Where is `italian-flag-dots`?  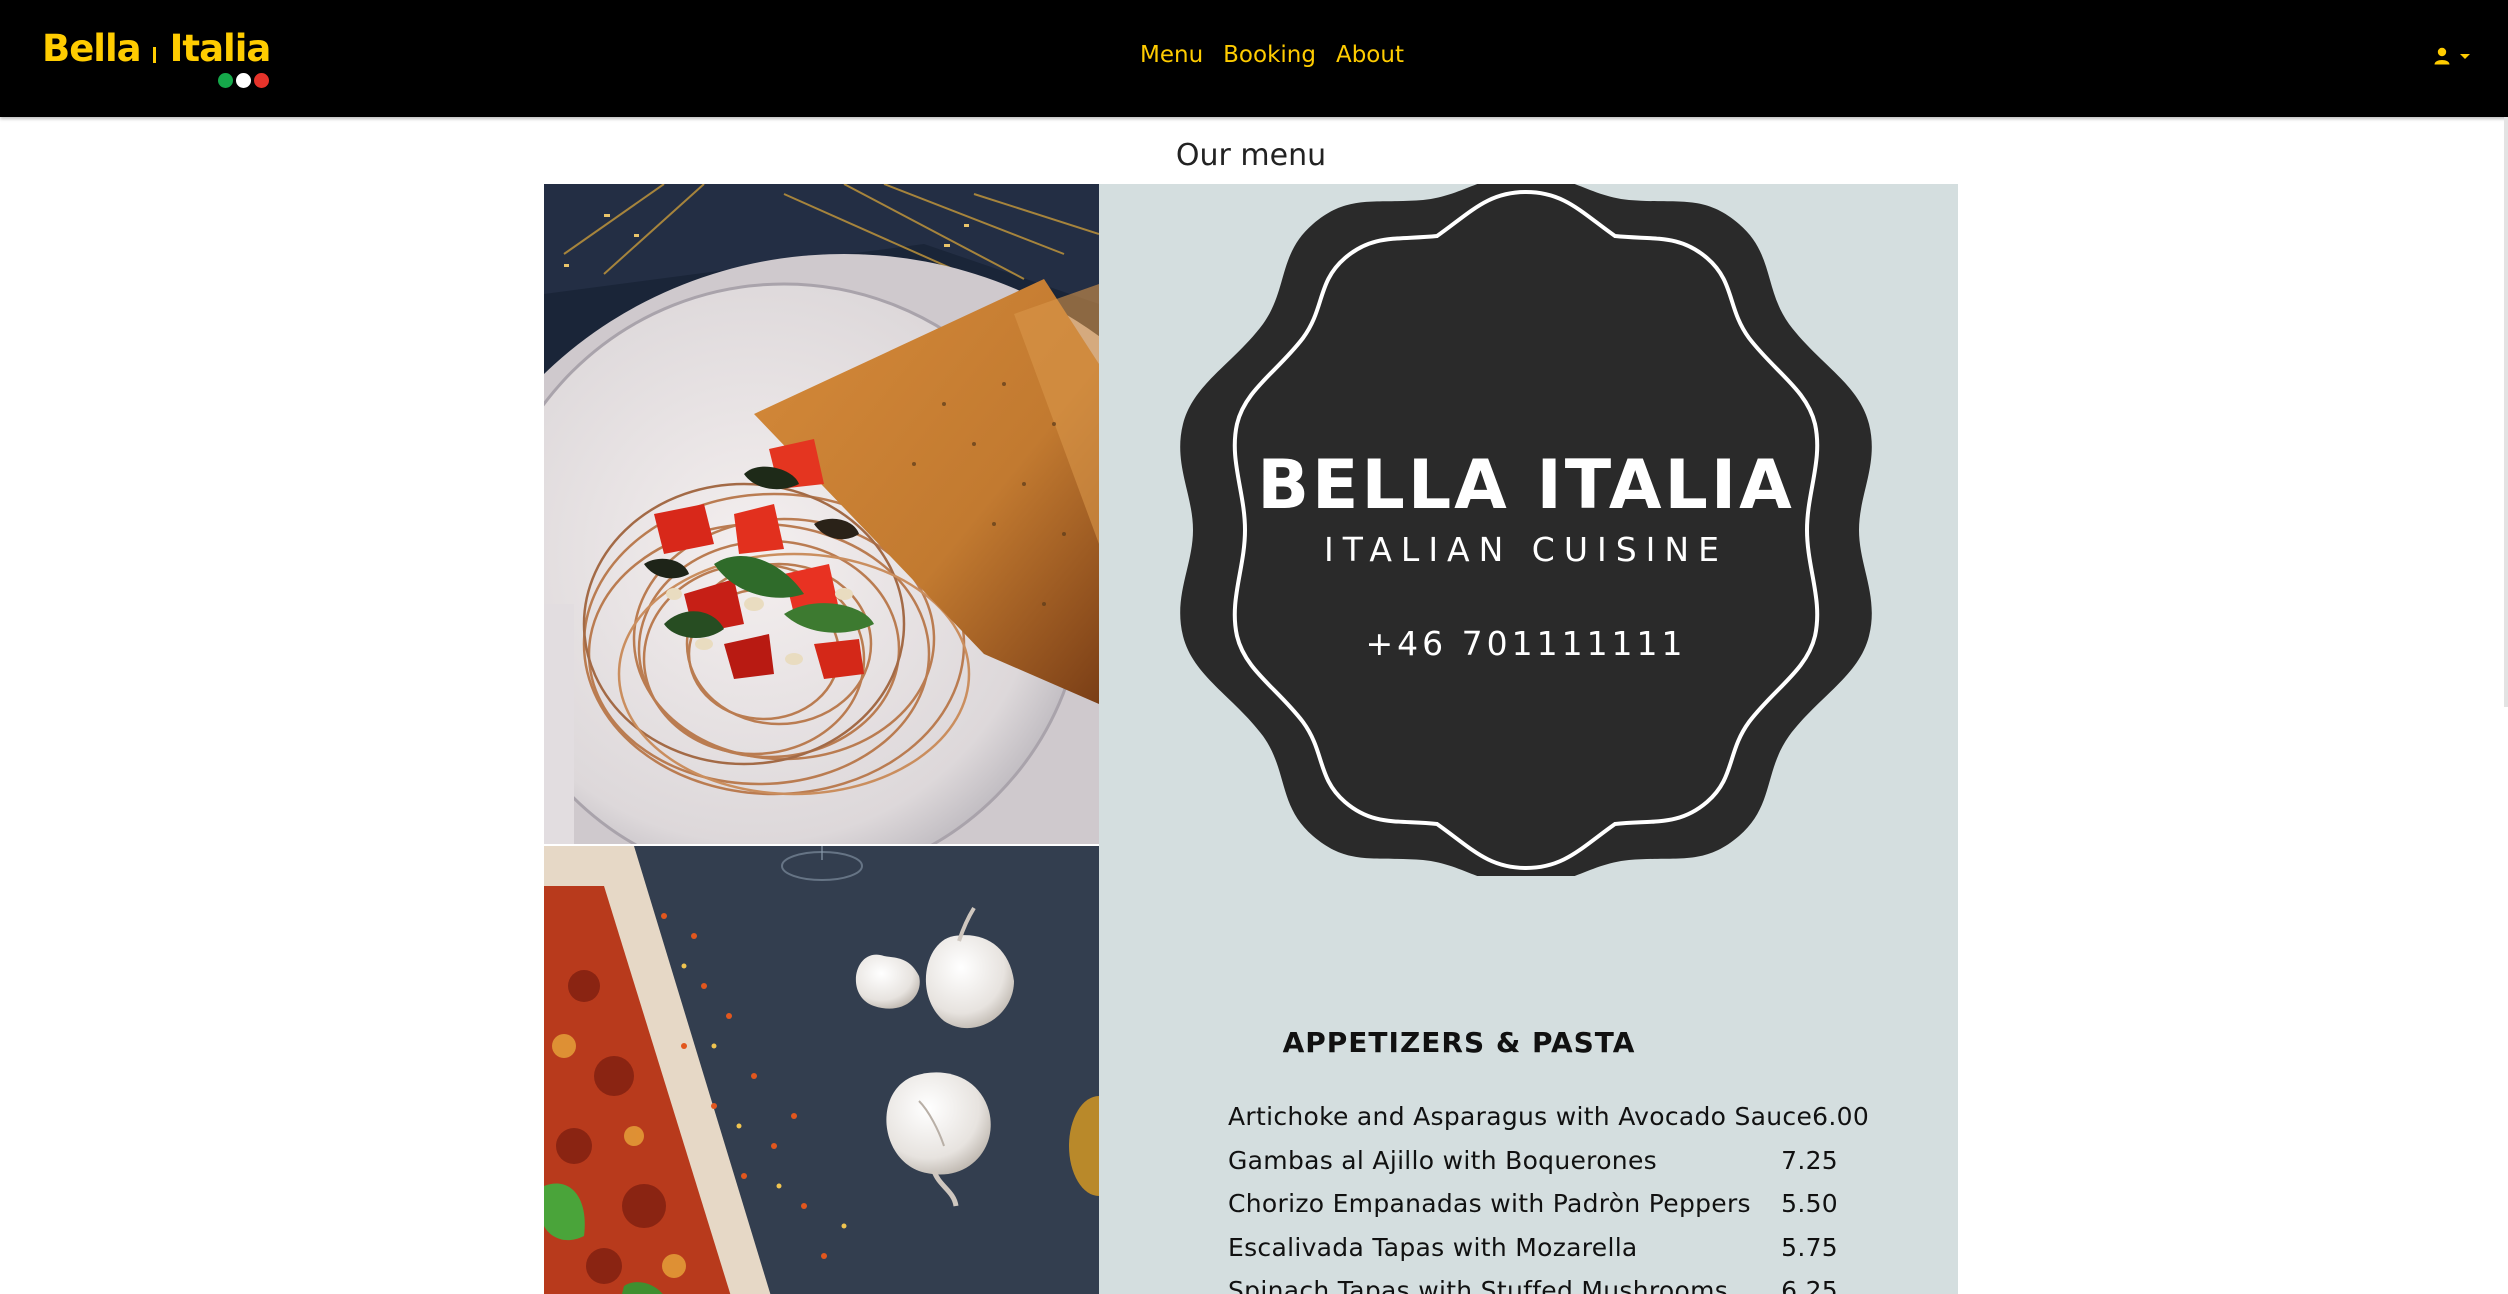
italian-flag-dots is located at coordinates (243, 80).